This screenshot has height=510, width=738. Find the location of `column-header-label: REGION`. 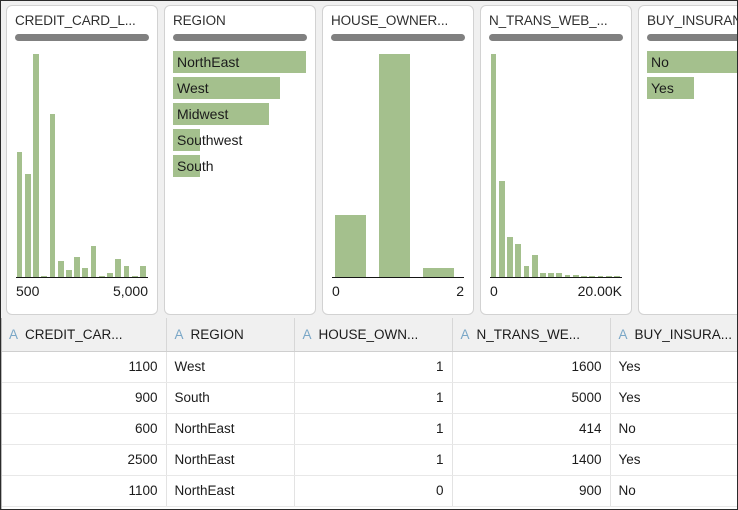

column-header-label: REGION is located at coordinates (217, 334).